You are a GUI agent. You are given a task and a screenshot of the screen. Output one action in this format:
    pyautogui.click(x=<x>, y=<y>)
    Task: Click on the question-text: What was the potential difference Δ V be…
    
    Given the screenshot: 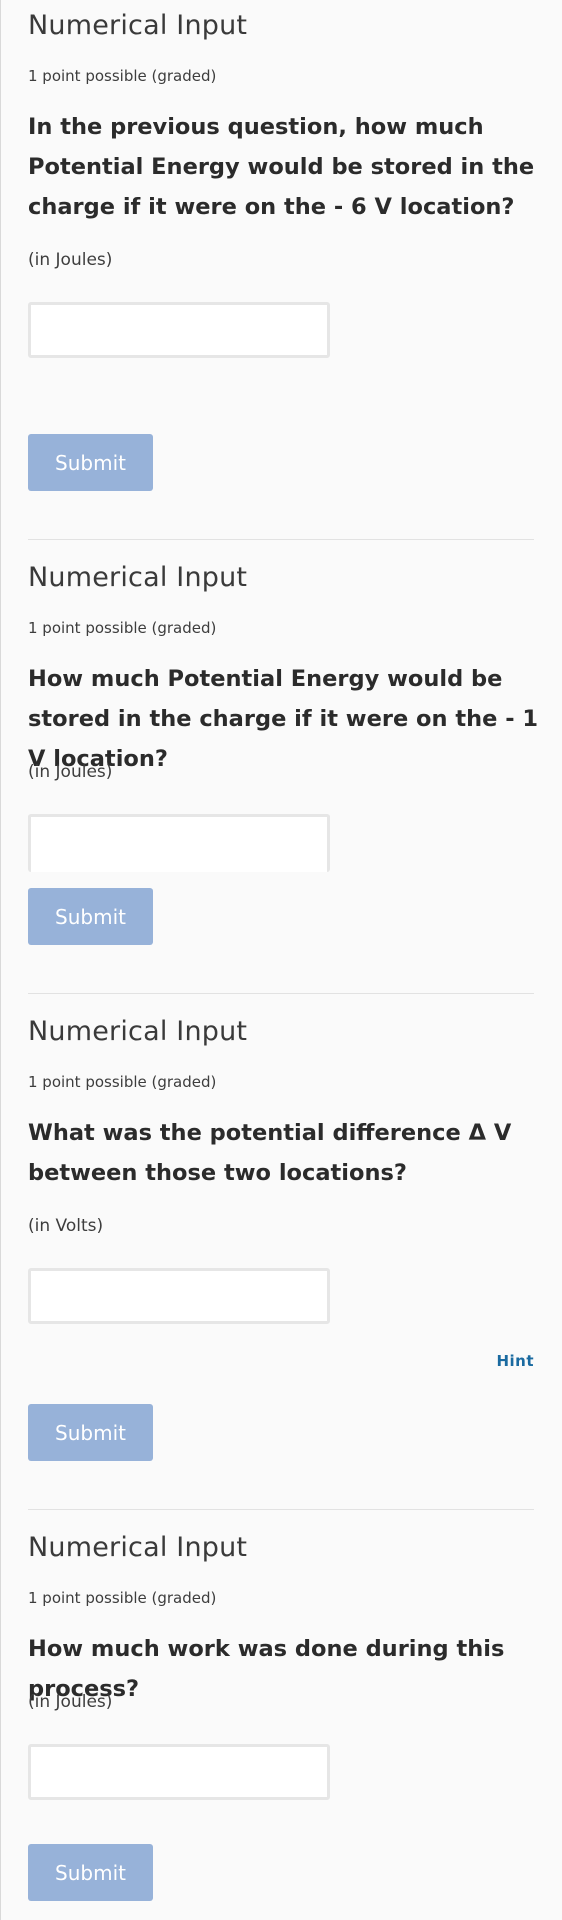 What is the action you would take?
    pyautogui.click(x=270, y=1153)
    